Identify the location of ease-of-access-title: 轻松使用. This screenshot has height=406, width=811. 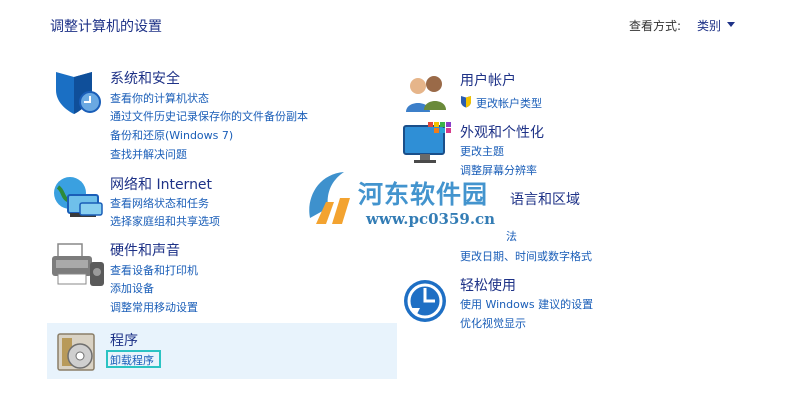
(488, 285).